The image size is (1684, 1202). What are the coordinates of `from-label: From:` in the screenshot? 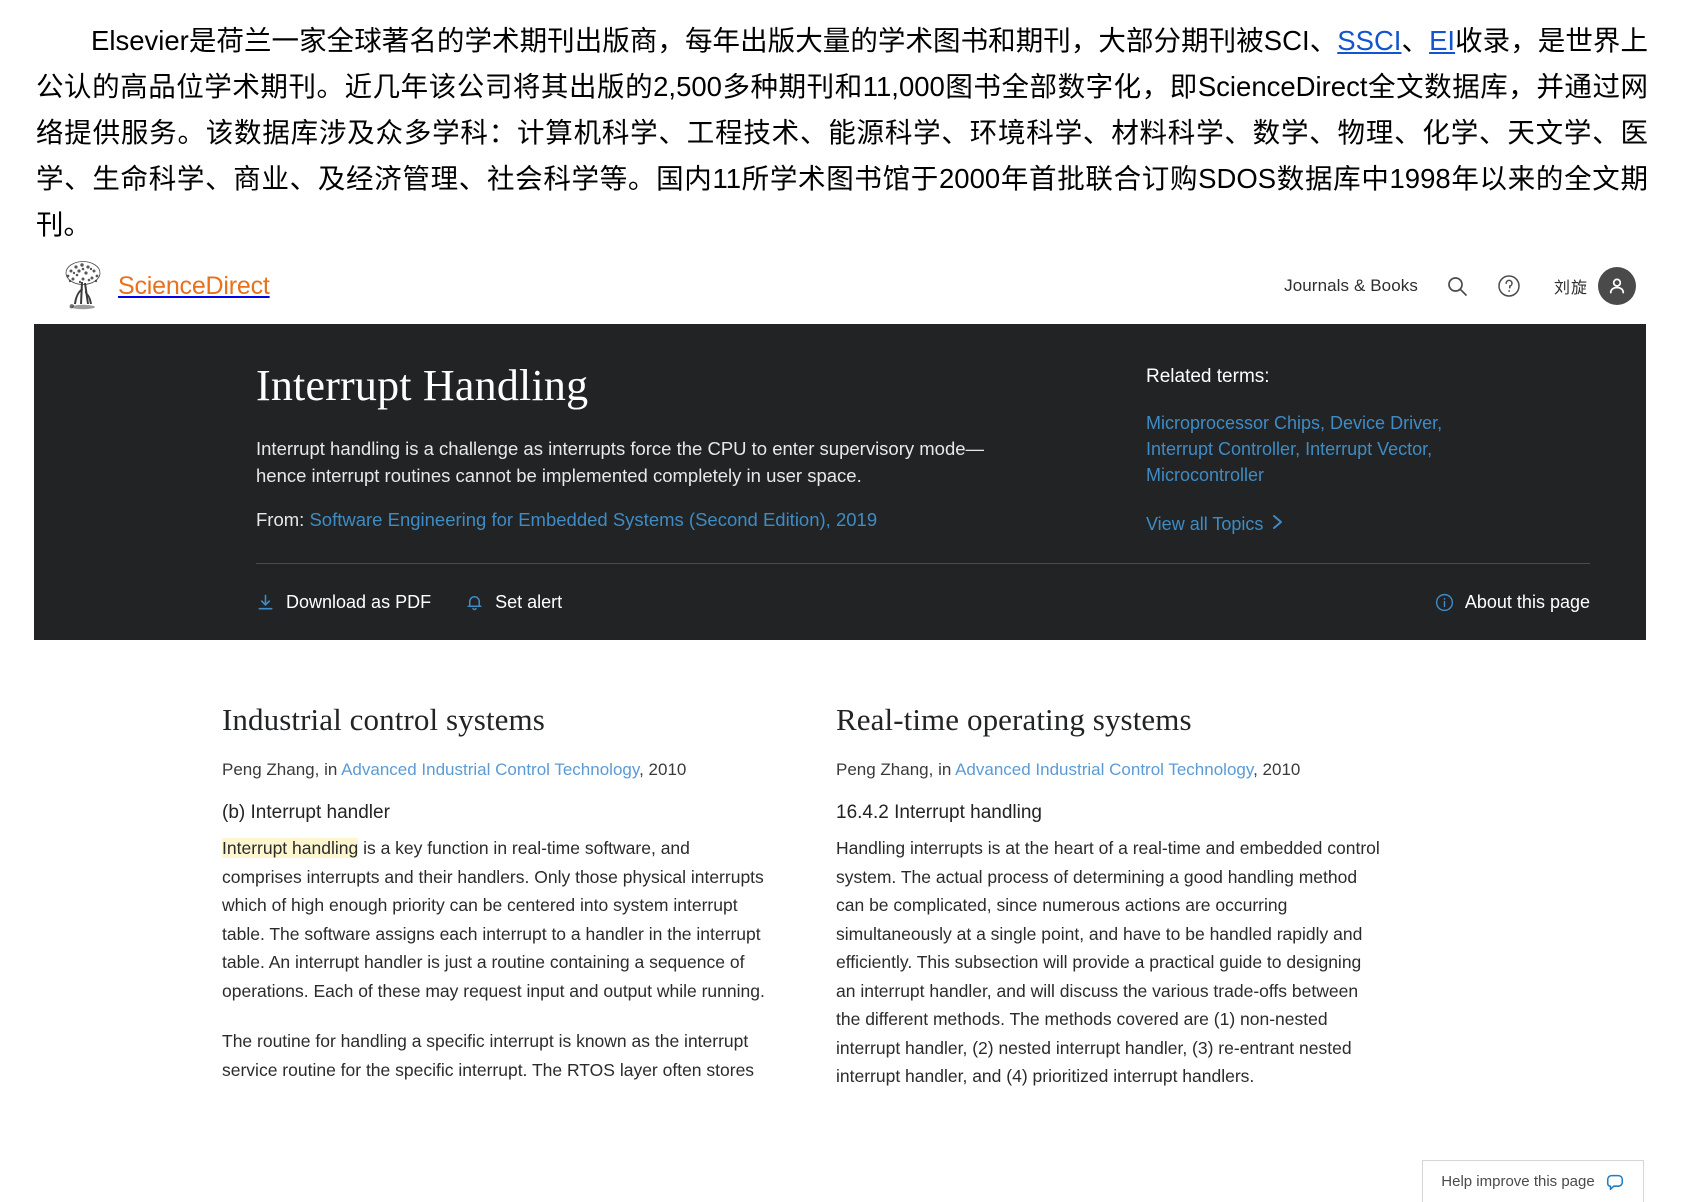 It's located at (280, 519).